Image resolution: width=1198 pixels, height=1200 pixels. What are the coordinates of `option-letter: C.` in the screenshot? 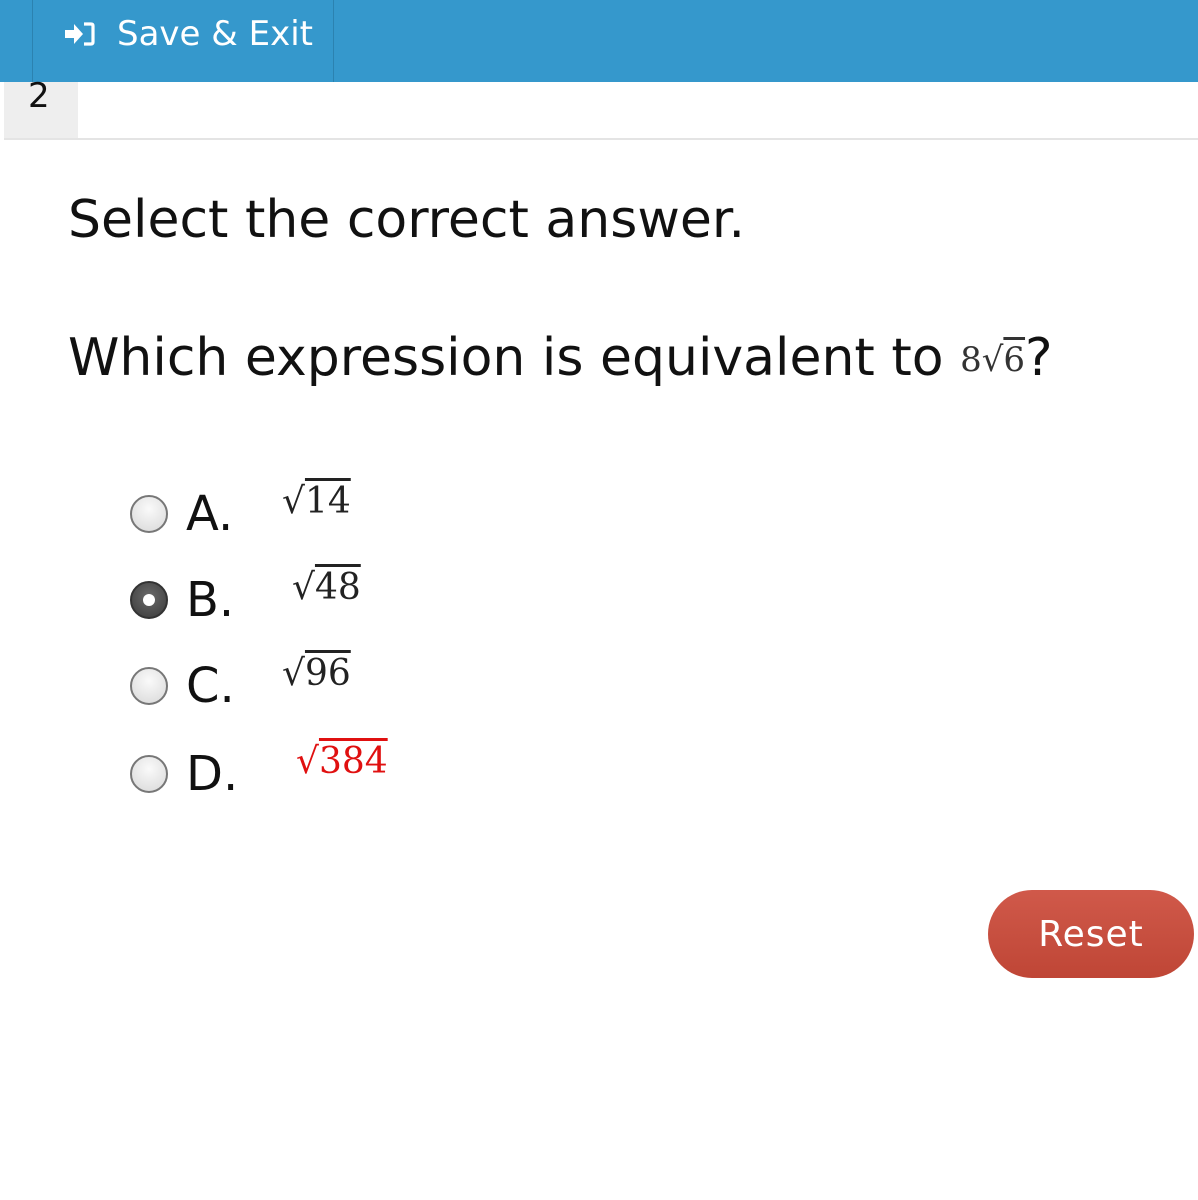 It's located at (210, 686).